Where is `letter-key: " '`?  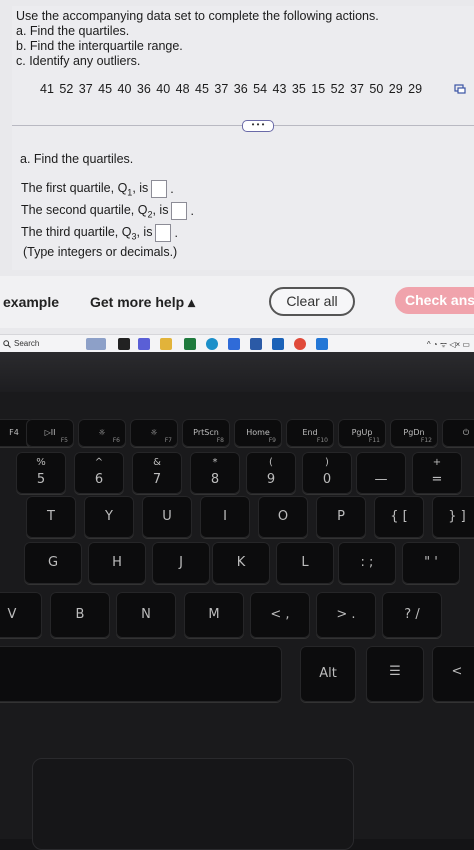 letter-key: " ' is located at coordinates (431, 563).